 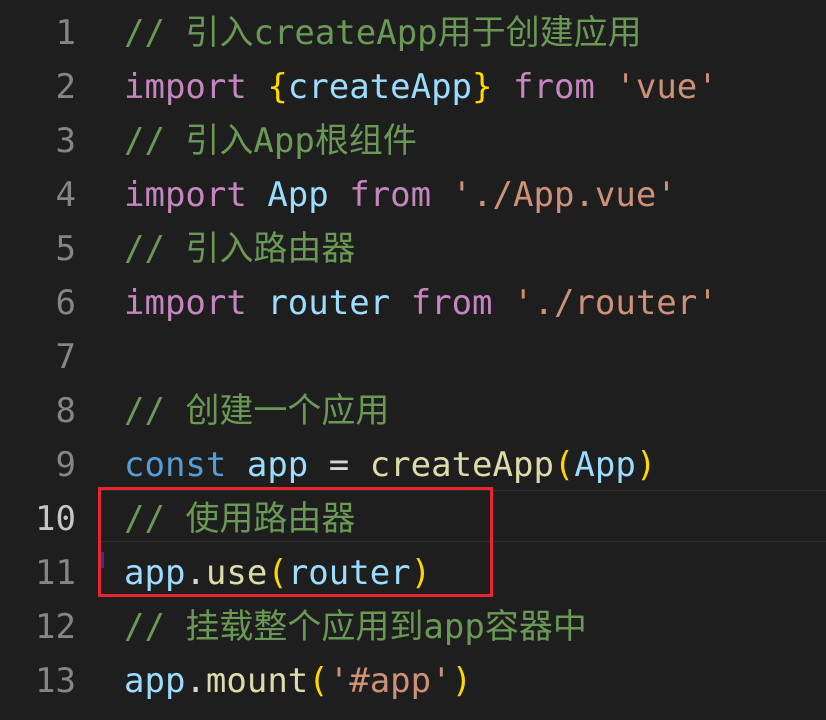 I want to click on code-line: 4 import App from './App.vue', so click(x=413, y=195).